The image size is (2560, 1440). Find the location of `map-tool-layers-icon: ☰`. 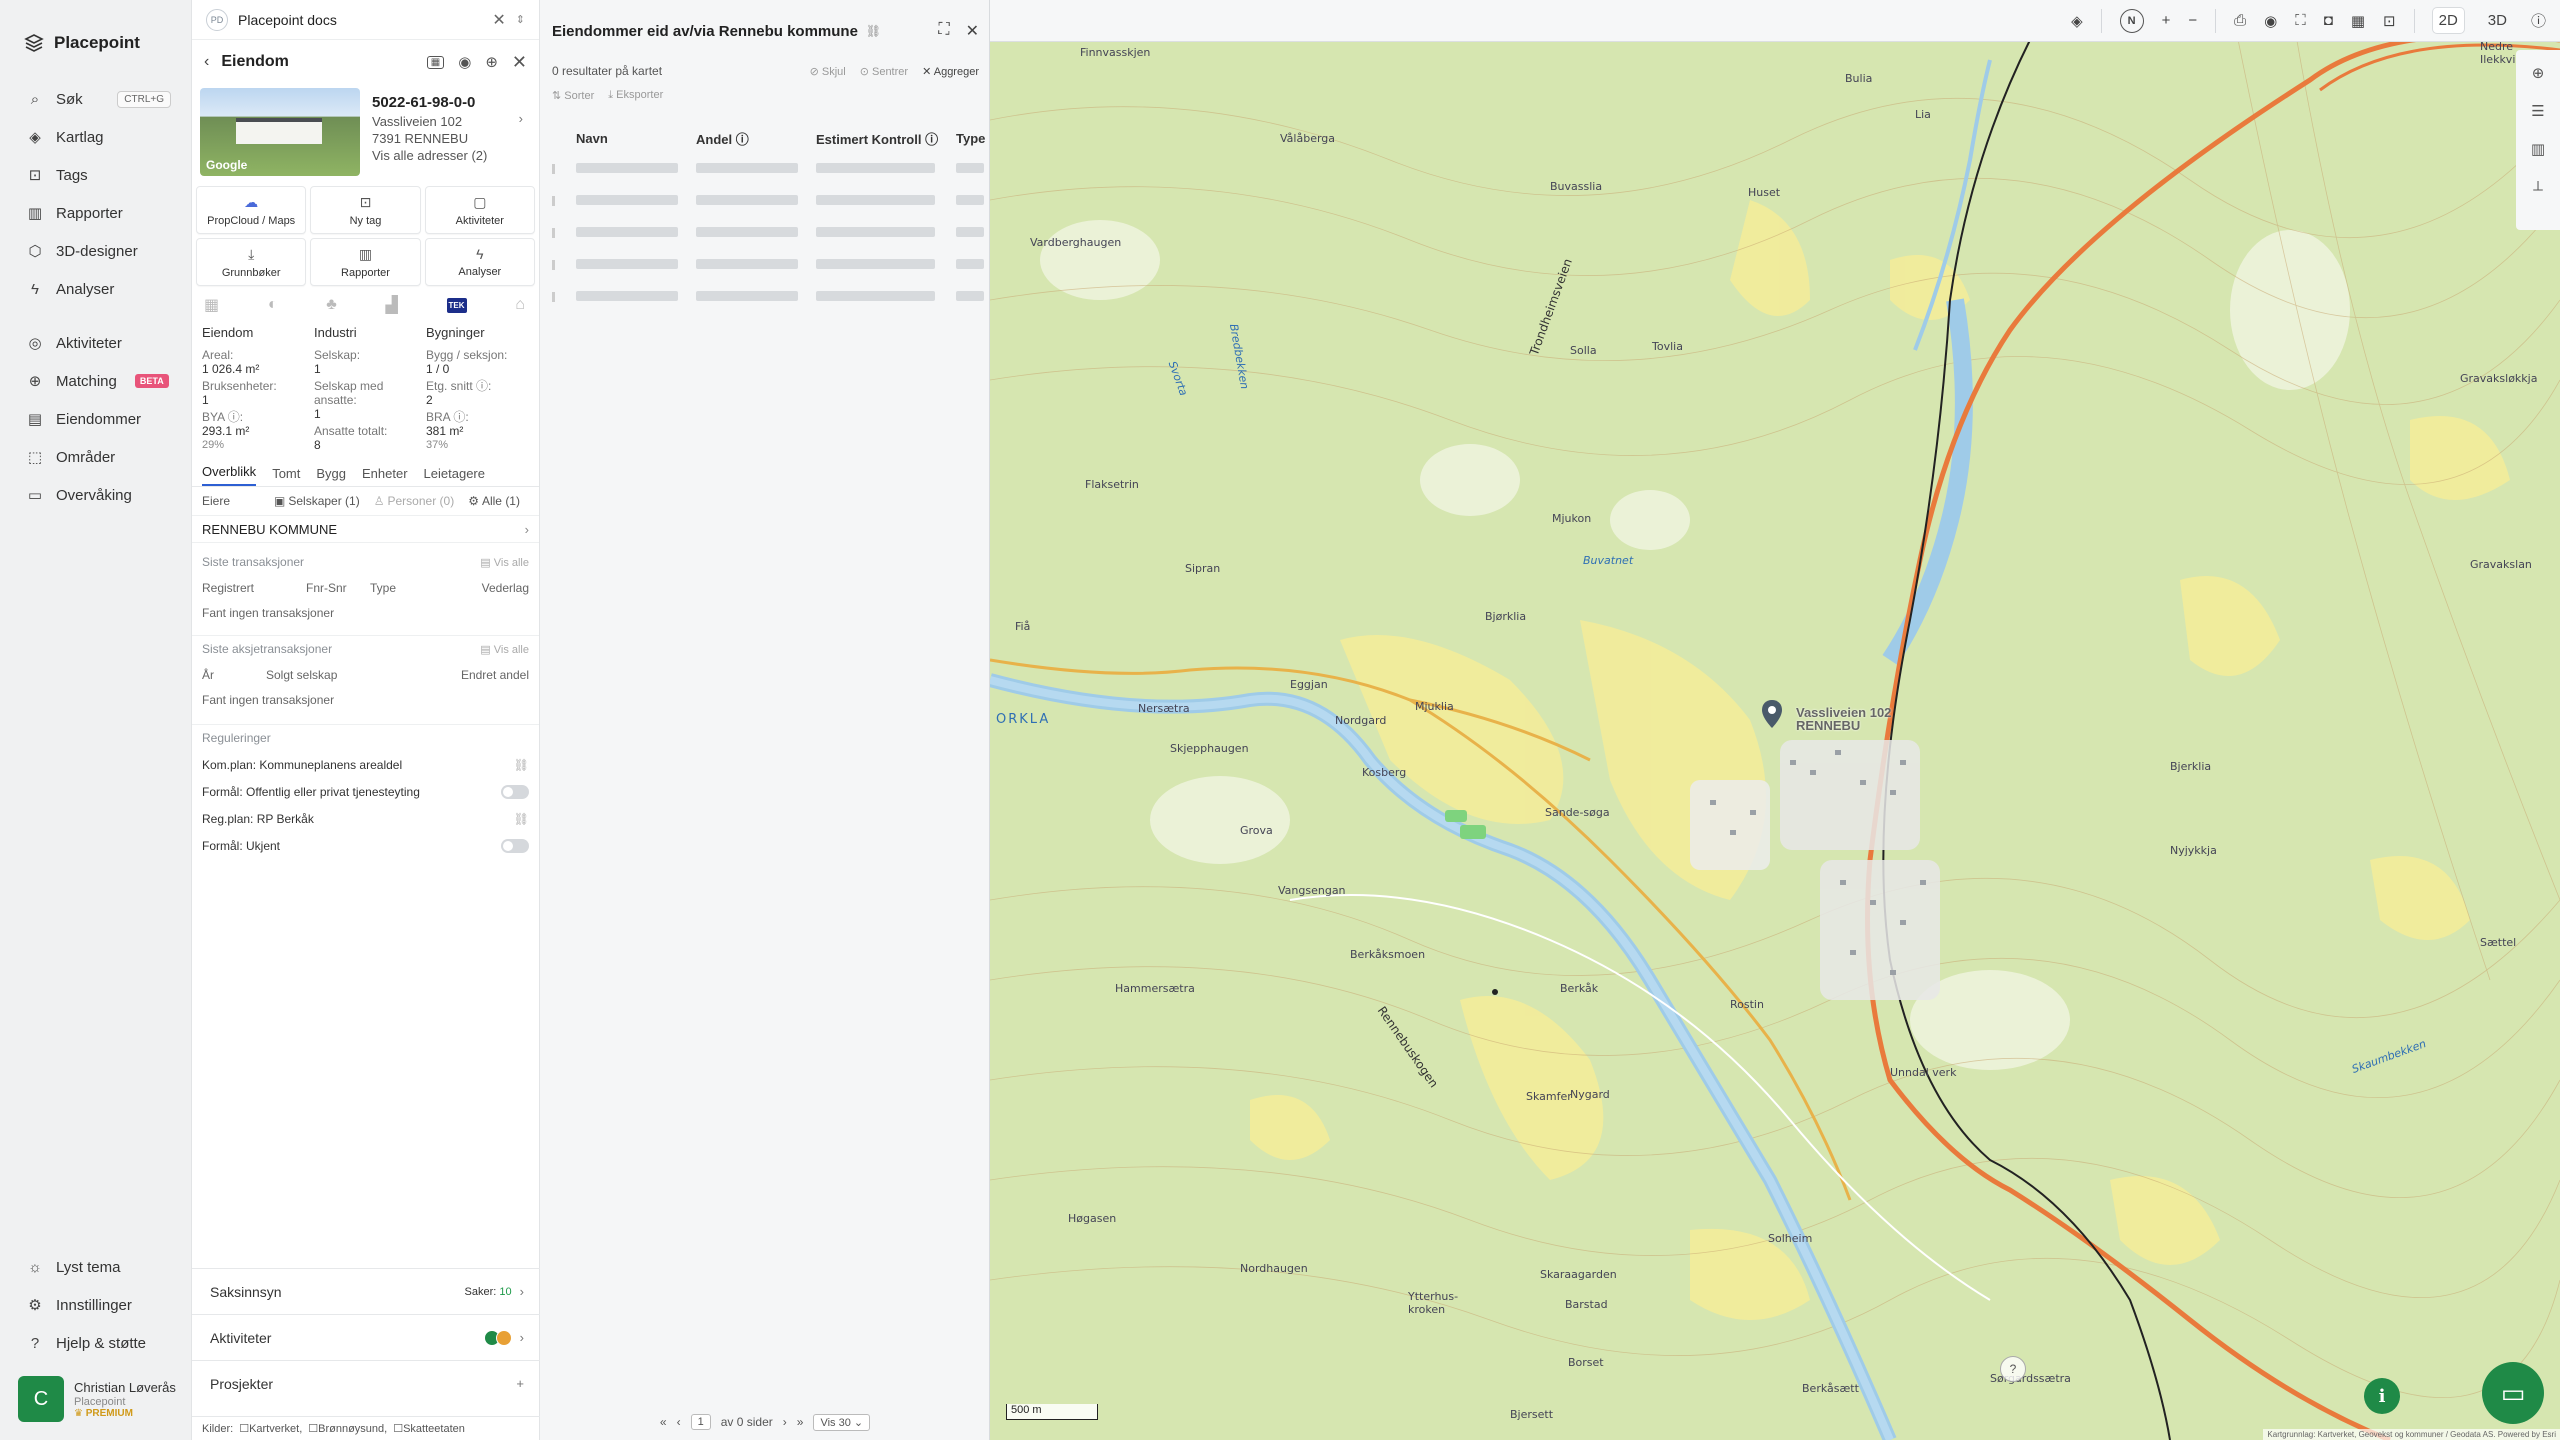

map-tool-layers-icon: ☰ is located at coordinates (2537, 111).